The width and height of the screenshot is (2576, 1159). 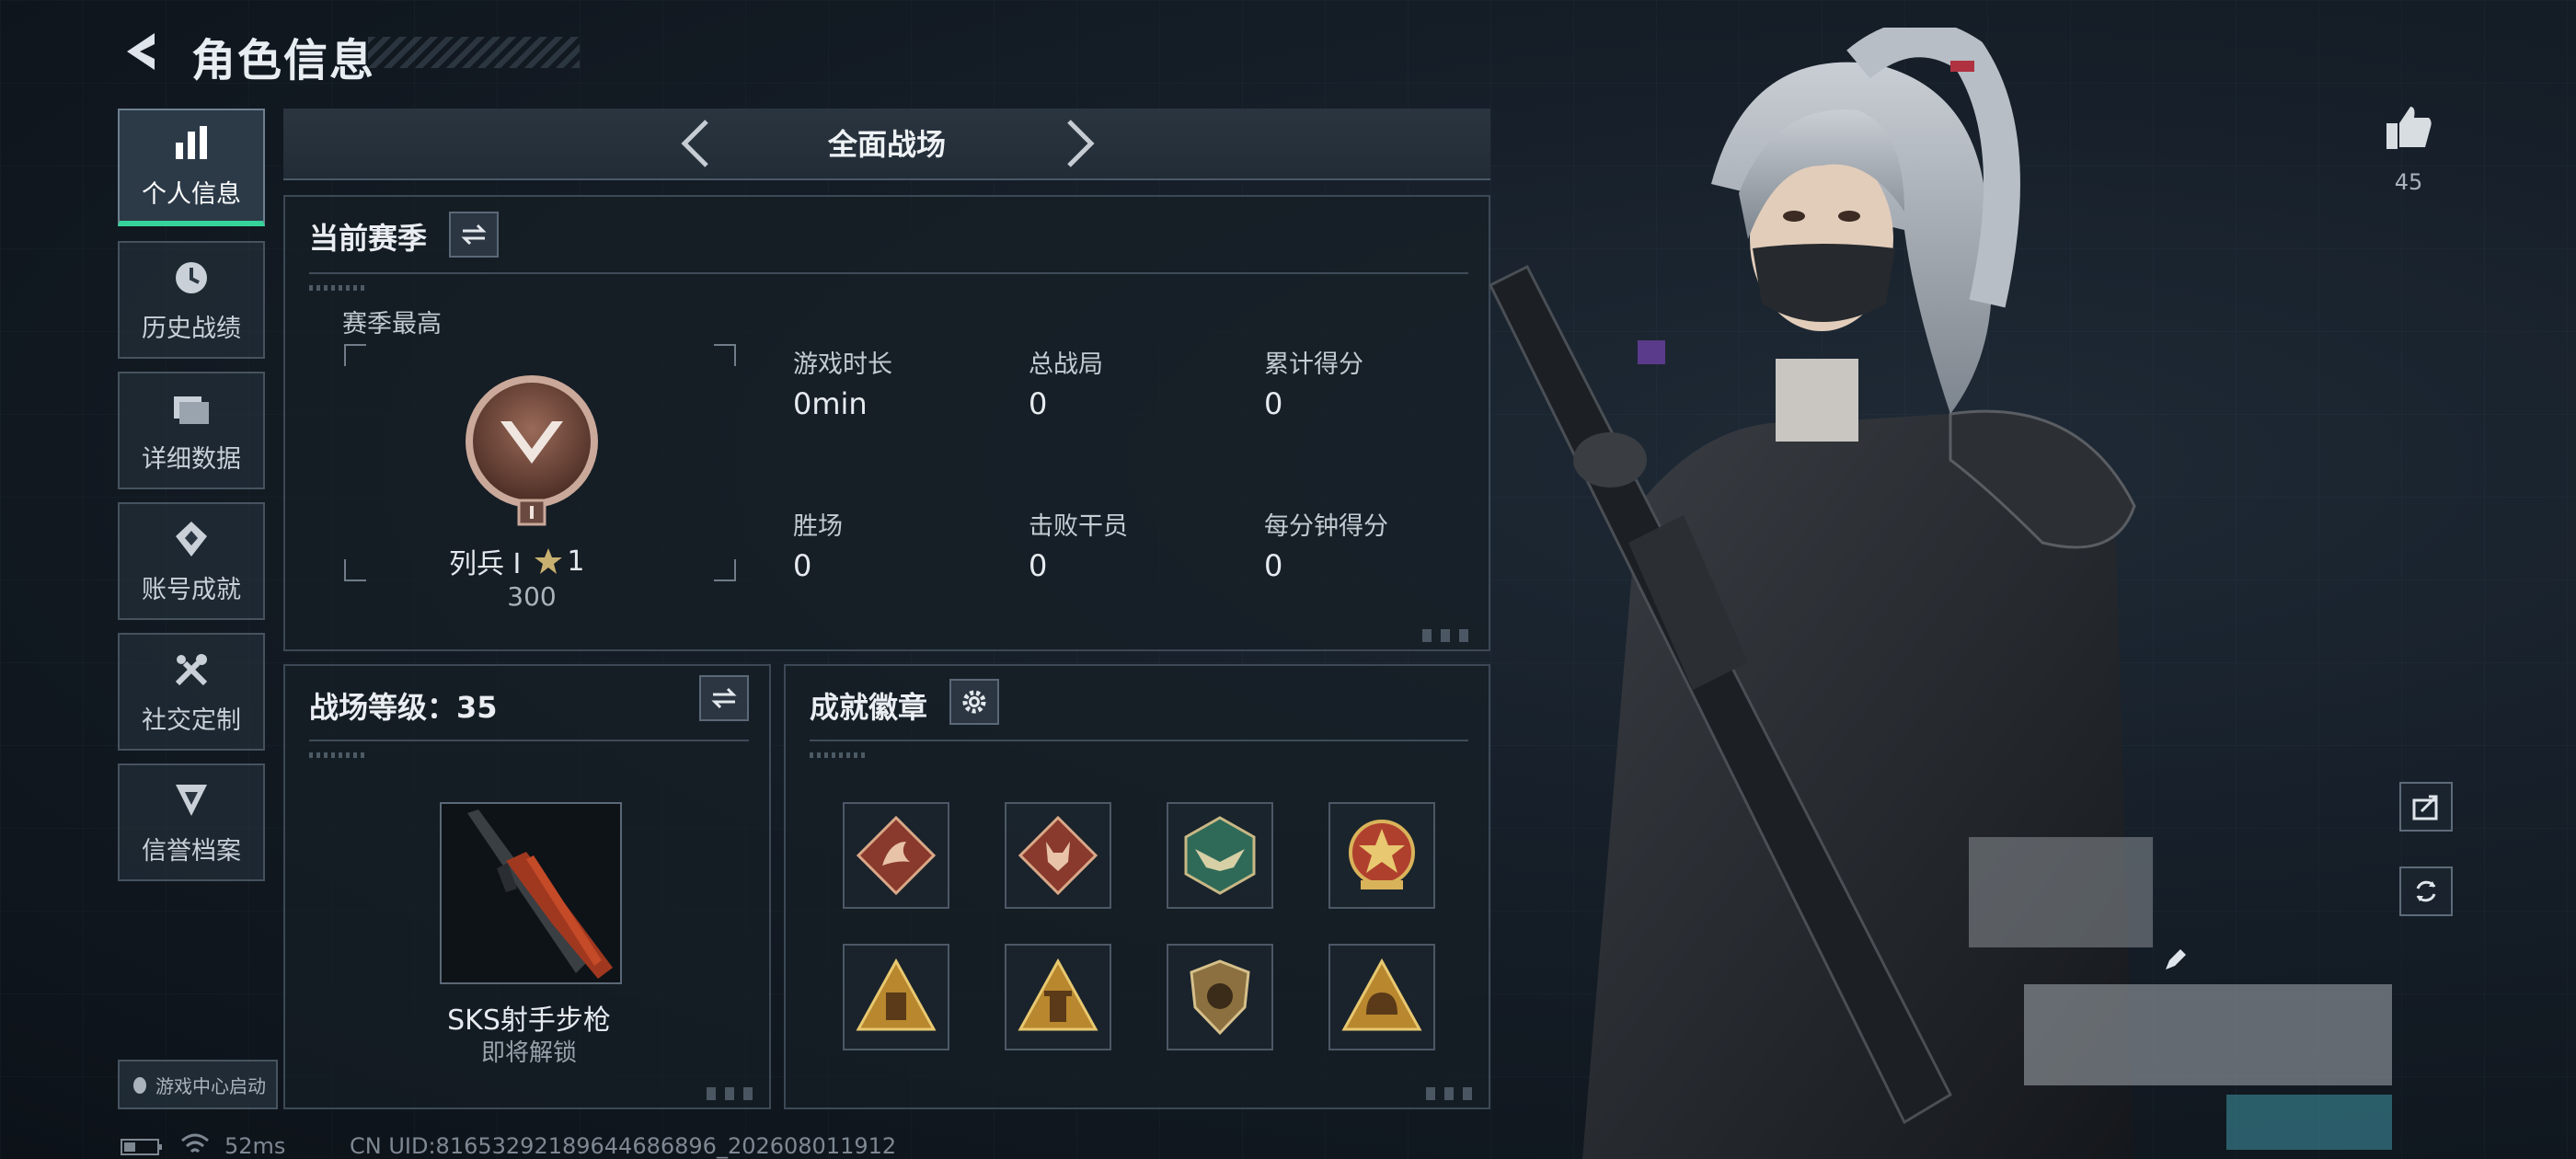 What do you see at coordinates (191, 822) in the screenshot?
I see `sidebar-item-credit-record: 信誉档案` at bounding box center [191, 822].